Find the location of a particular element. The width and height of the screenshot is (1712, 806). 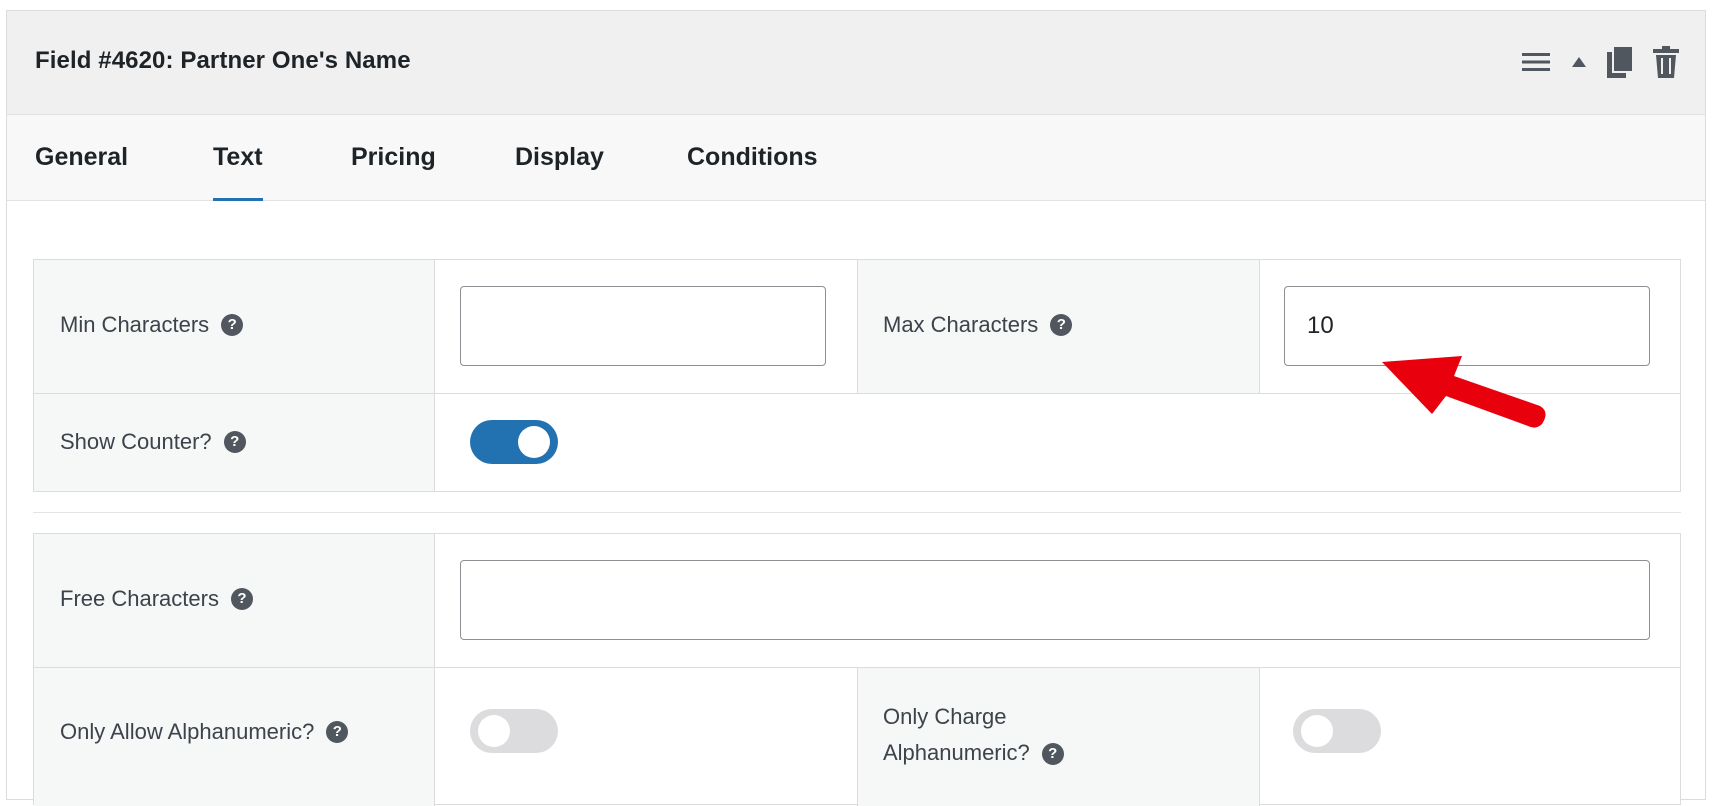

show-counter-toggle is located at coordinates (514, 442).